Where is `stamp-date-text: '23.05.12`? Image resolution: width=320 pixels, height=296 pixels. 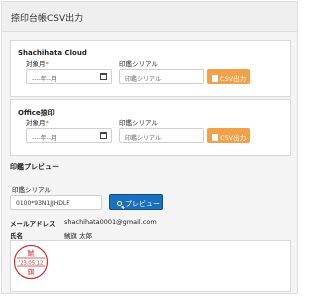
stamp-date-text: '23.05.12 is located at coordinates (31, 263).